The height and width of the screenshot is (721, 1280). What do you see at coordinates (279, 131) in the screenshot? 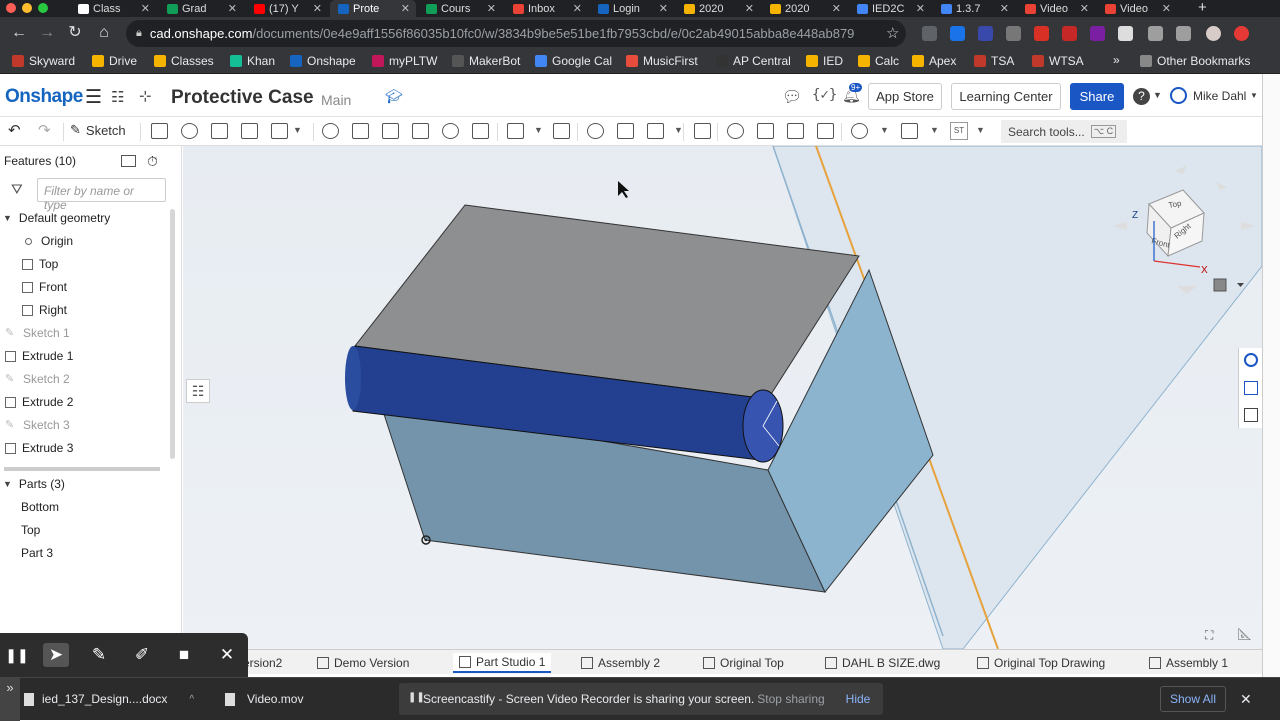
I see `thicken-icon` at bounding box center [279, 131].